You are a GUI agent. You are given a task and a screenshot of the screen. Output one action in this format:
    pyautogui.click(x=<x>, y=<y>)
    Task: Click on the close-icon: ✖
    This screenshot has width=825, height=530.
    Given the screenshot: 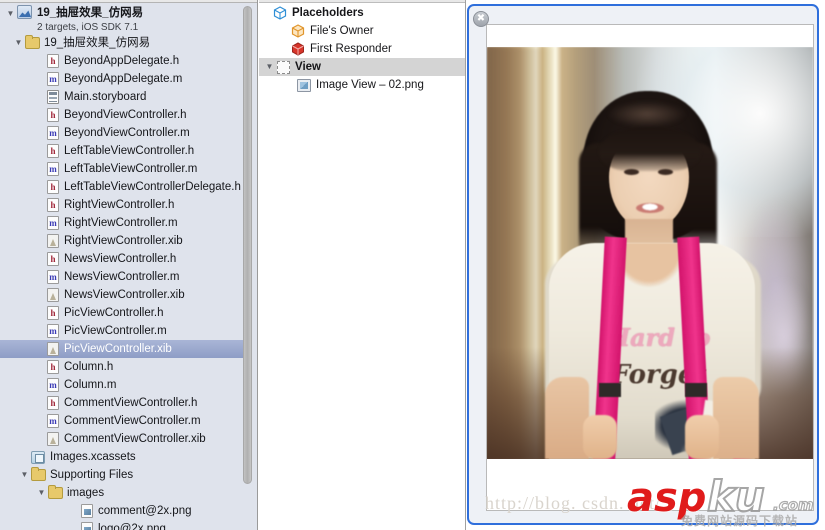 What is the action you would take?
    pyautogui.click(x=481, y=19)
    